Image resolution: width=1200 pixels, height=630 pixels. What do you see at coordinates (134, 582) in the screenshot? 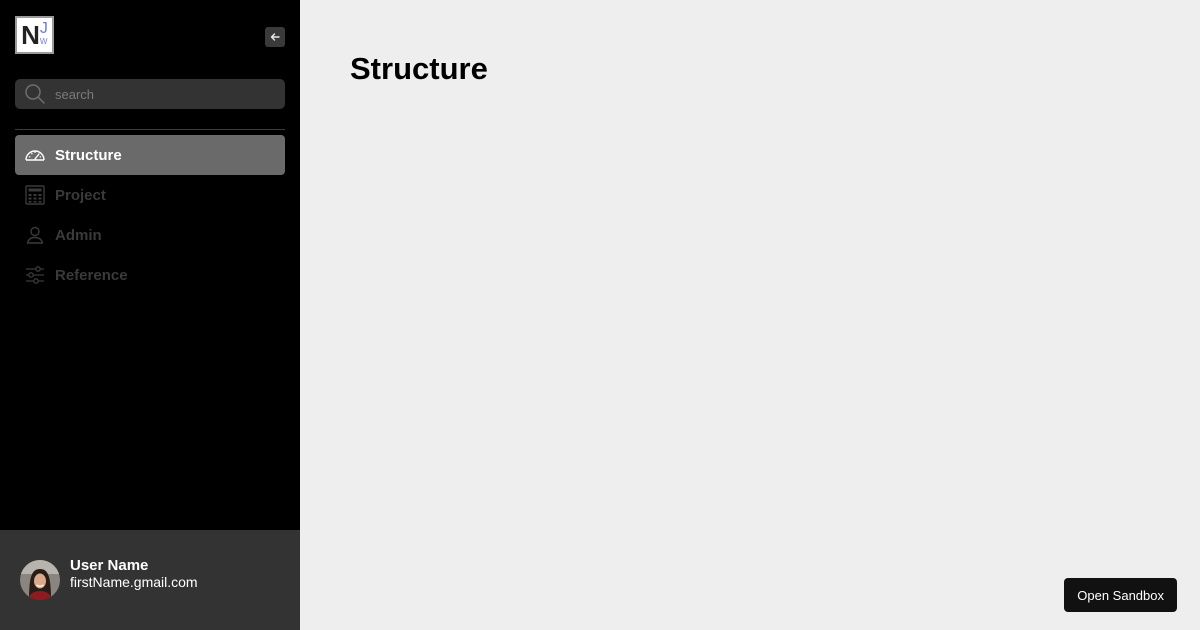
I see `user-email: firstName.gmail.com` at bounding box center [134, 582].